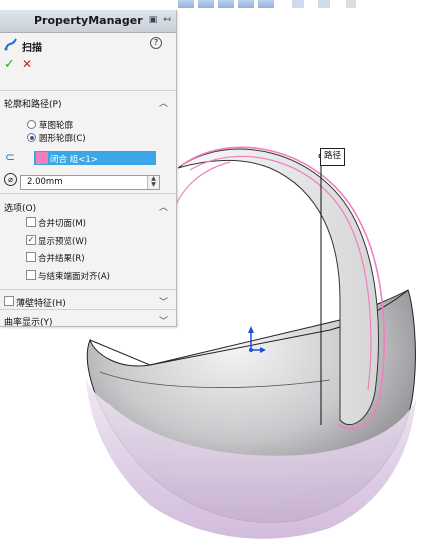 The height and width of the screenshot is (560, 428). I want to click on checkbox-align-end-faces, so click(31, 275).